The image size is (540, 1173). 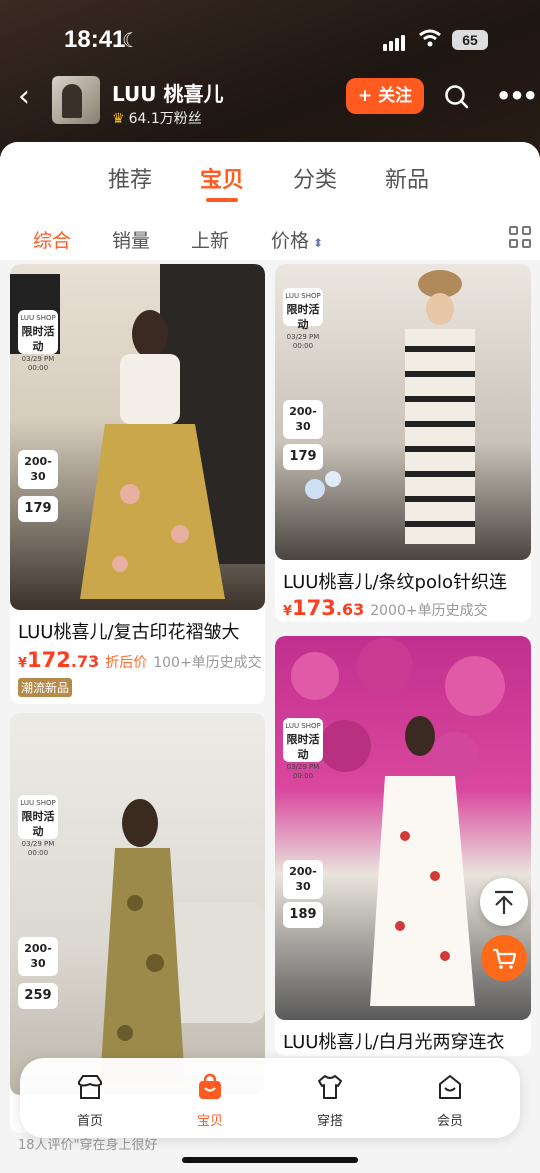 I want to click on tab-bar: 推荐 宝贝 分类 新品 综合 销量 上新 价格 ⬍, so click(x=270, y=201).